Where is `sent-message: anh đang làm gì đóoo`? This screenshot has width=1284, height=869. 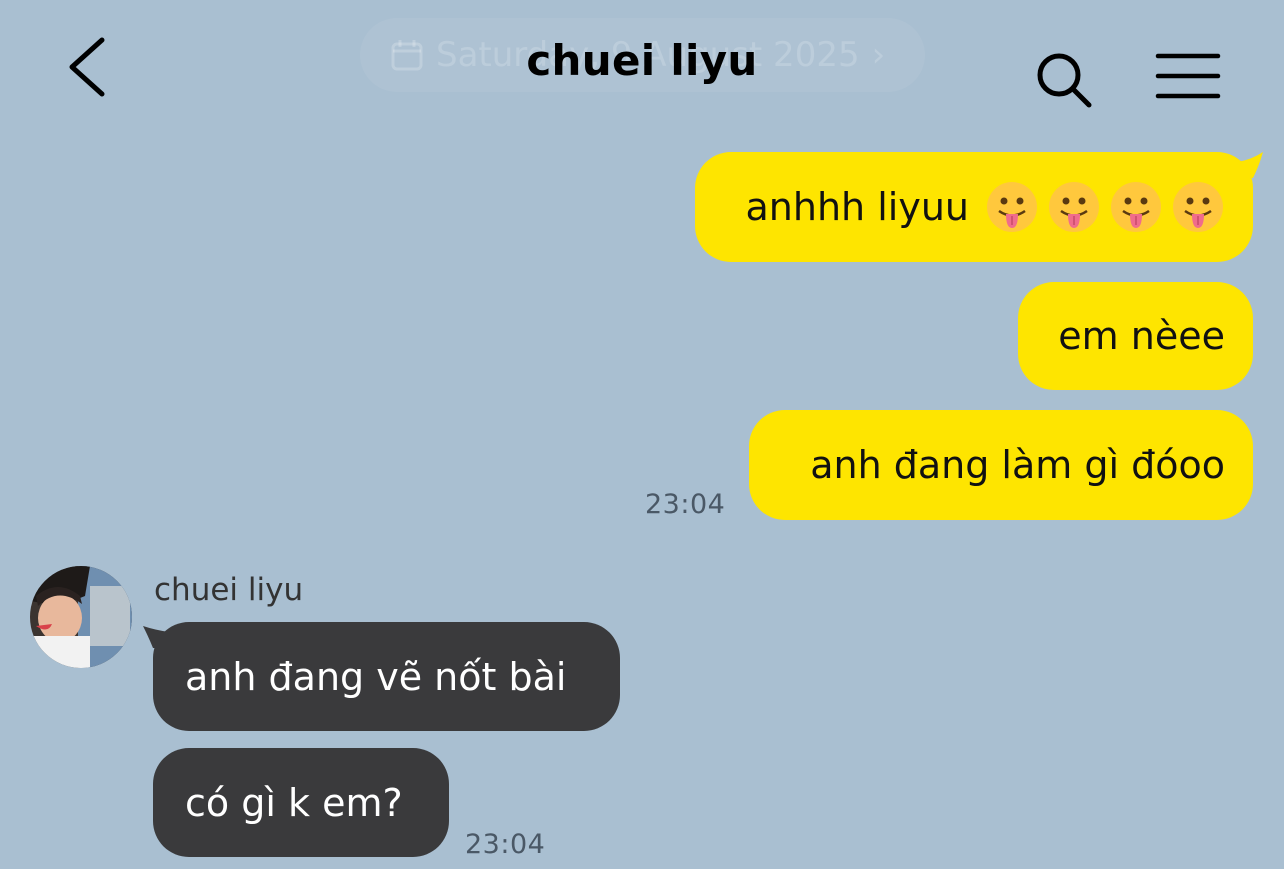
sent-message: anh đang làm gì đóoo is located at coordinates (1001, 465).